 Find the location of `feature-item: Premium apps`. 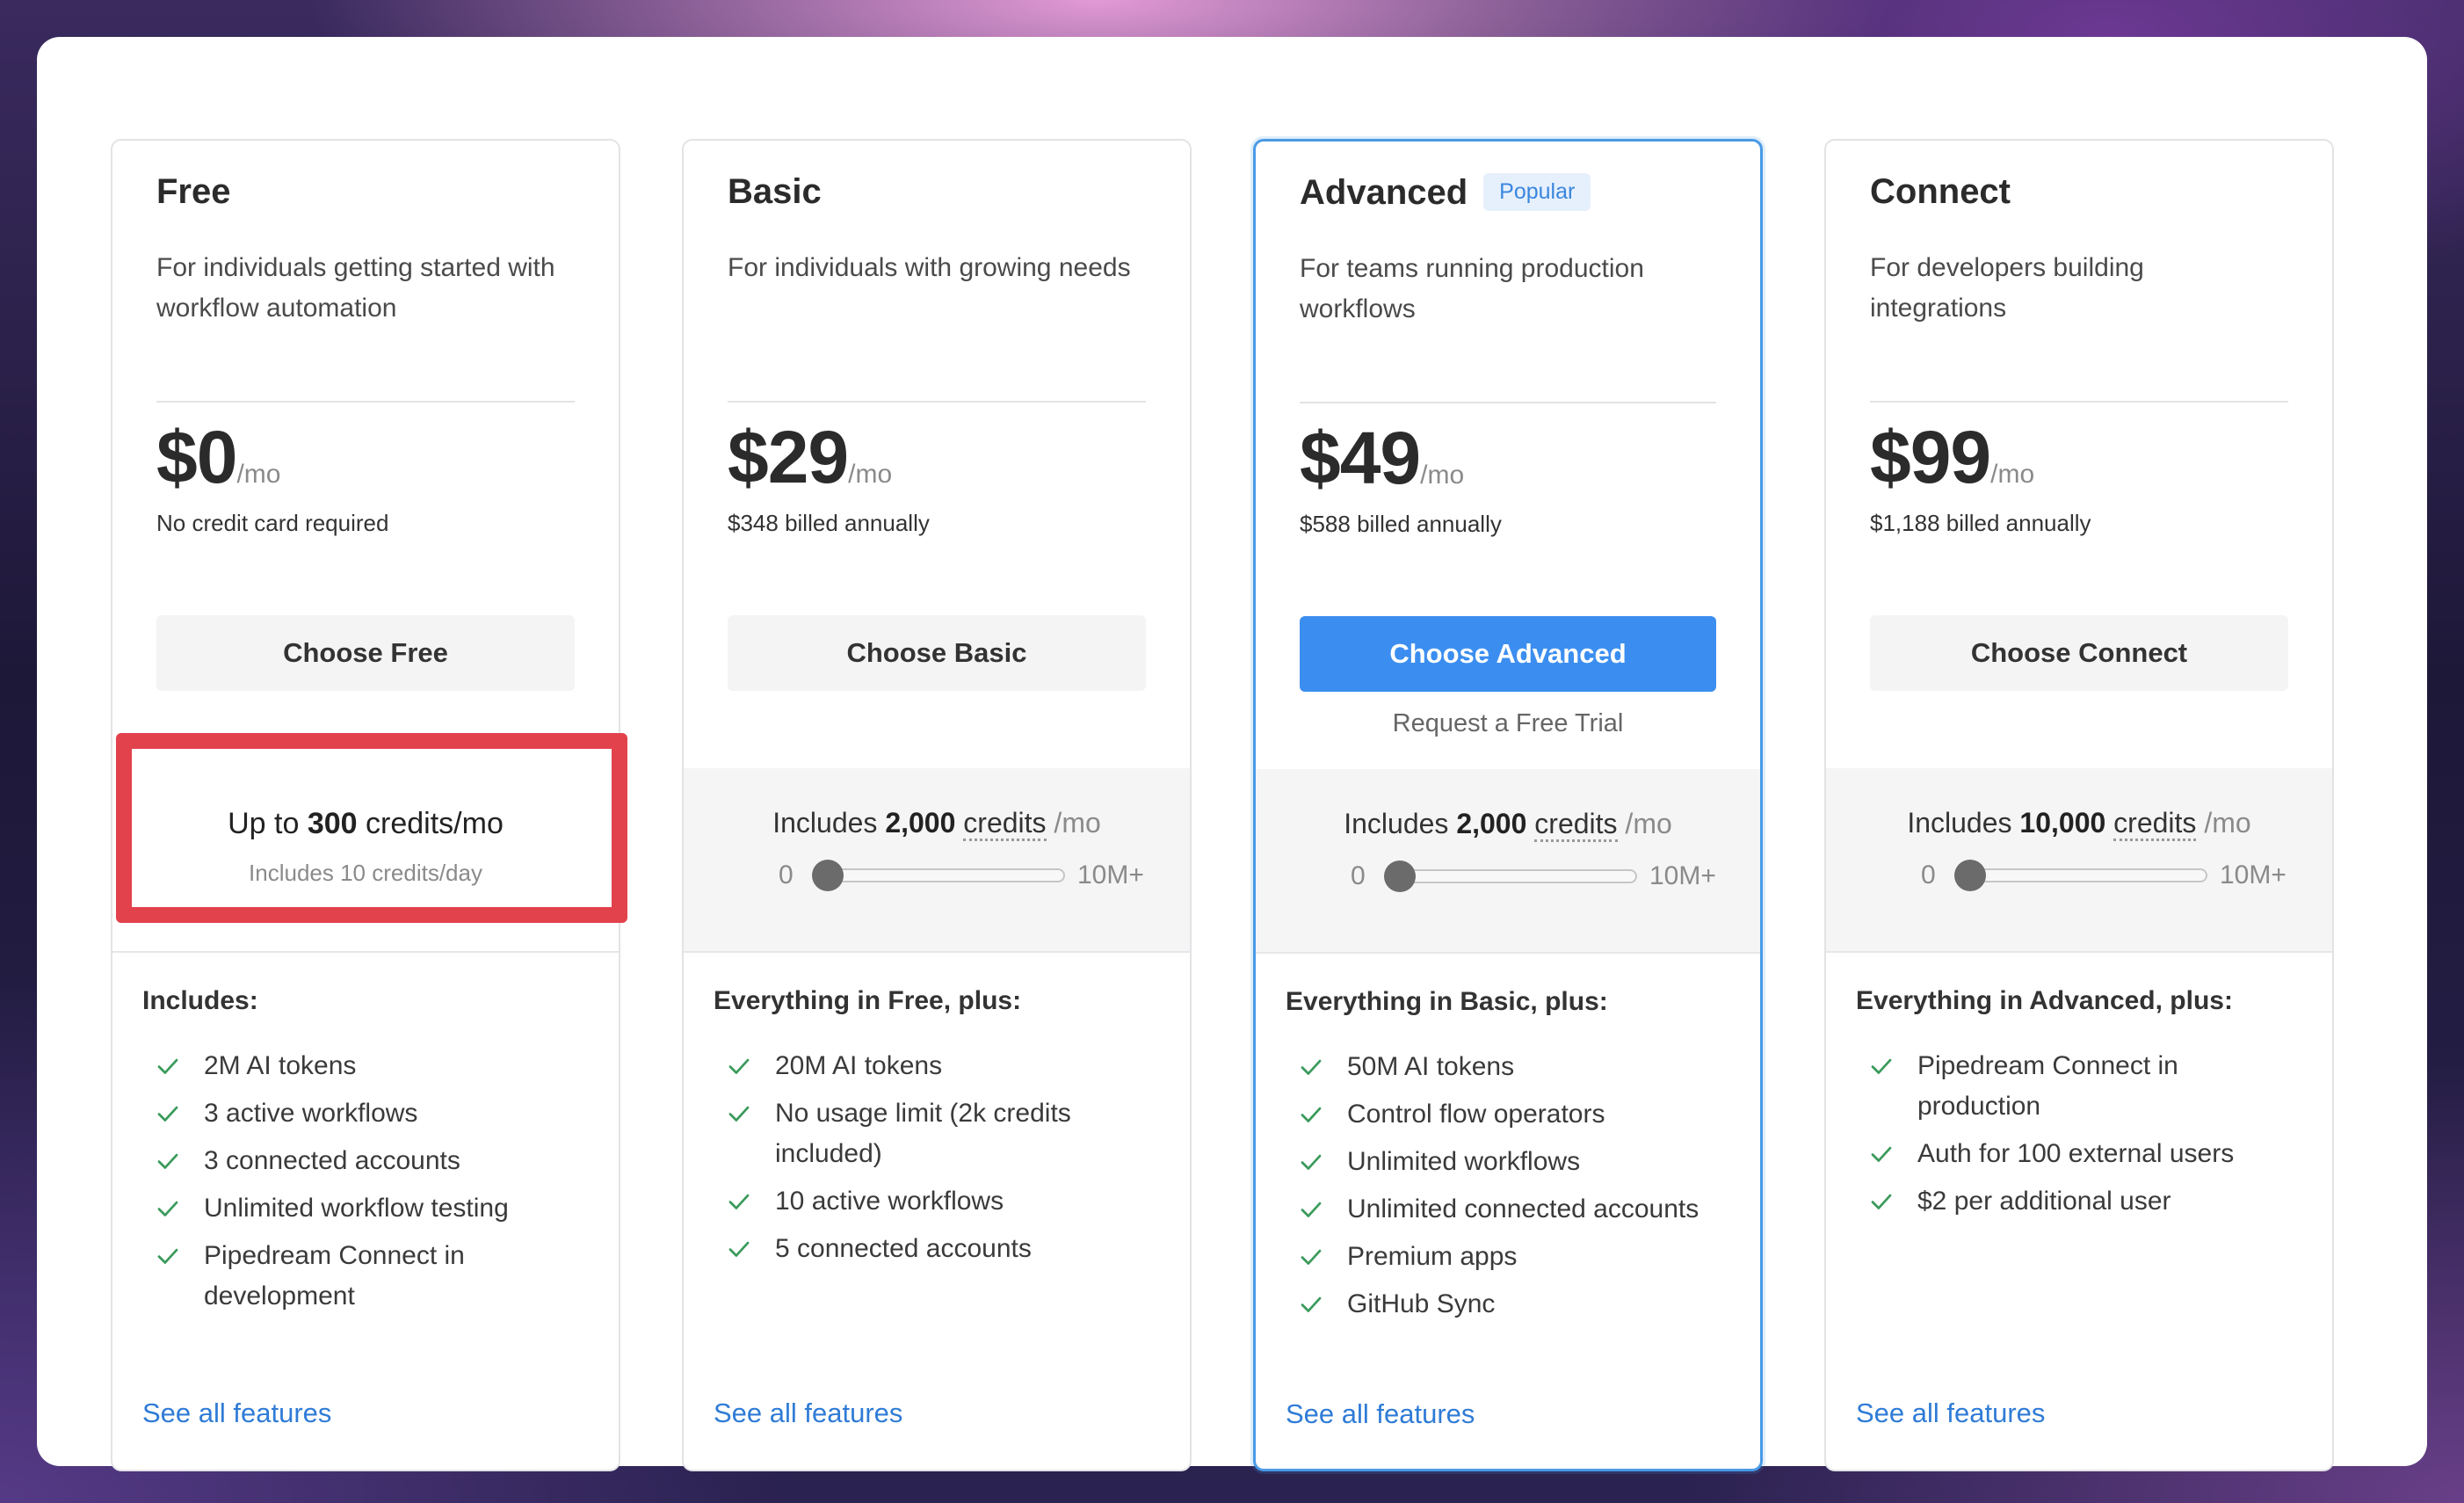

feature-item: Premium apps is located at coordinates (1510, 1257).